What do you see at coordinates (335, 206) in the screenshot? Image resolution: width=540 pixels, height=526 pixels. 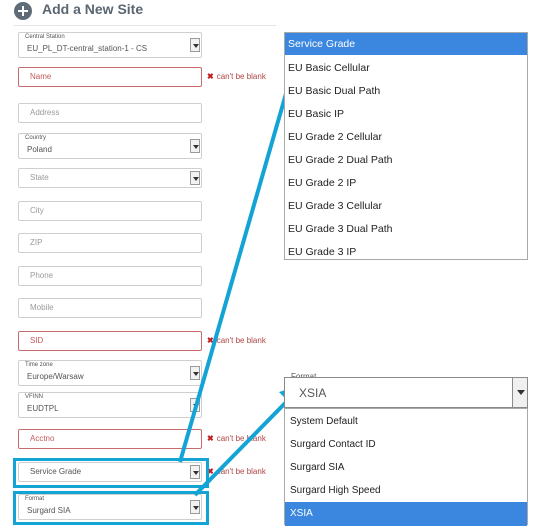 I see `service-grade-option: EU Grade 3 Cellular` at bounding box center [335, 206].